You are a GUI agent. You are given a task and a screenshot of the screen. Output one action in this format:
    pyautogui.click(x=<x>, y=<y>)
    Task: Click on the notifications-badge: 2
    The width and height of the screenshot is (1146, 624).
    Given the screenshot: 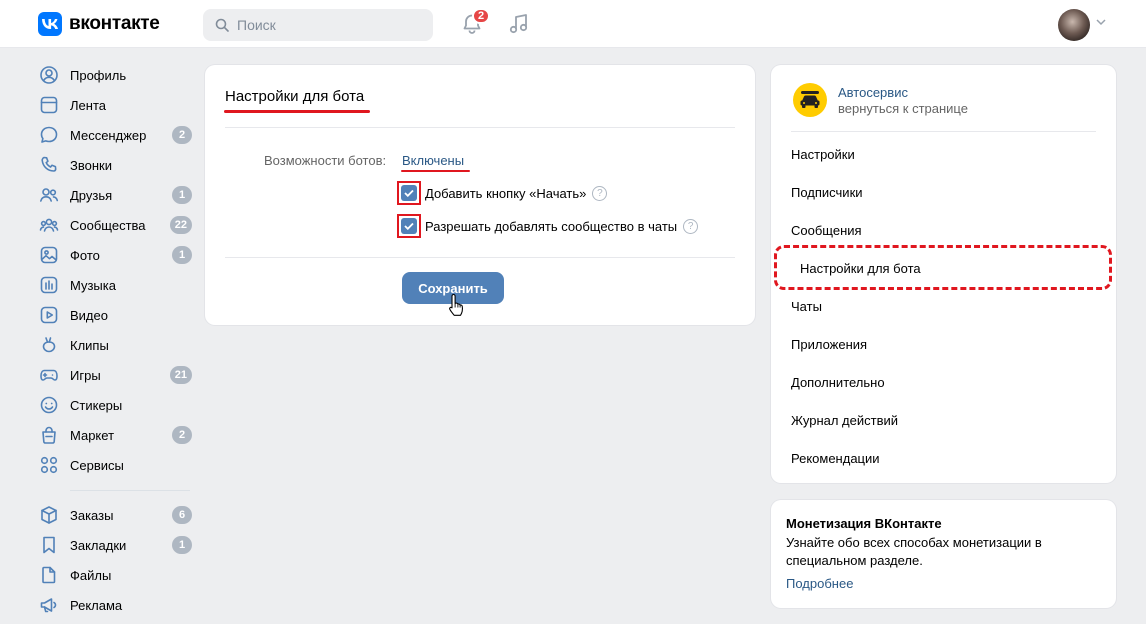 What is the action you would take?
    pyautogui.click(x=481, y=16)
    